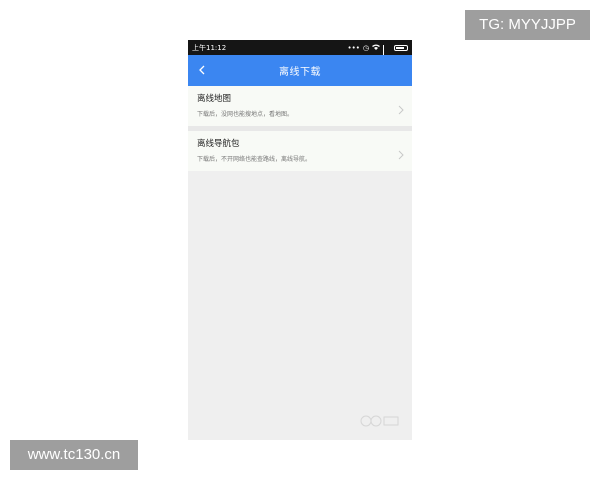 Image resolution: width=600 pixels, height=480 pixels. Describe the element at coordinates (214, 99) in the screenshot. I see `item-title: 离线地图` at that location.